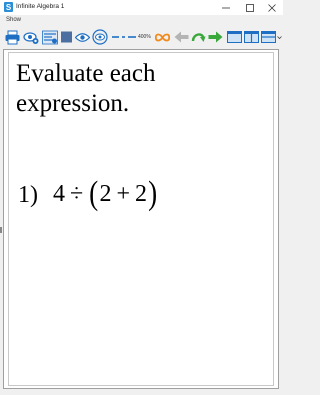  I want to click on close-button, so click(272, 7).